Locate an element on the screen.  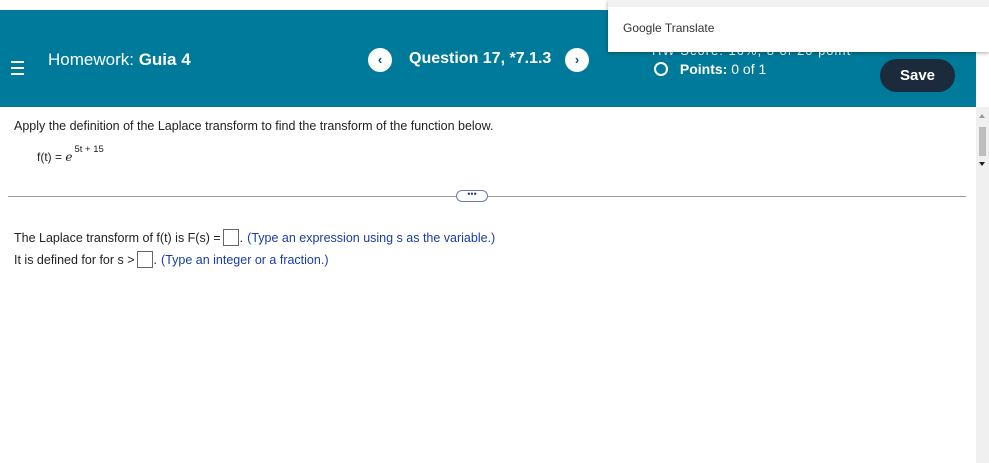
domain-answer-input is located at coordinates (144, 259).